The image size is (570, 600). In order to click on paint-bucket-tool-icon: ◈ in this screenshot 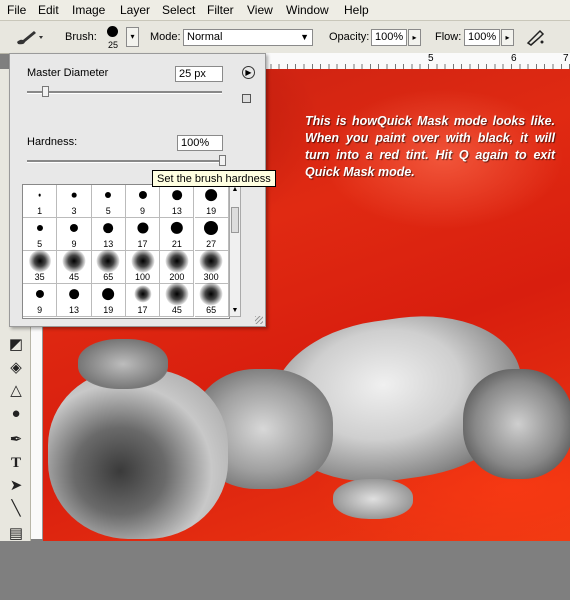, I will do `click(16, 368)`.